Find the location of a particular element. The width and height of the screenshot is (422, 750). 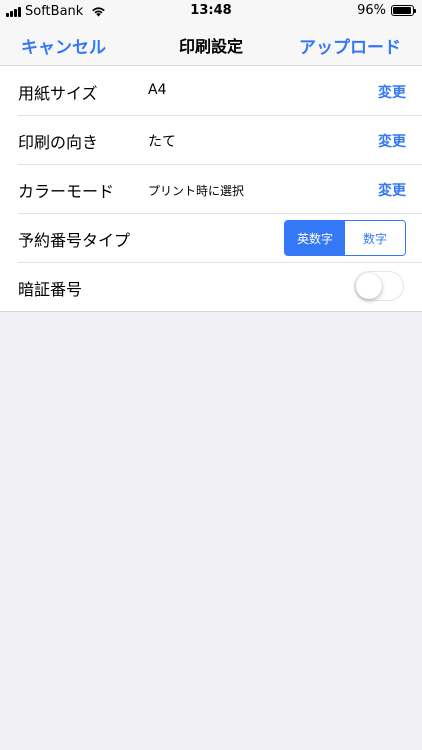

paper-size-change-button: 変更 is located at coordinates (392, 92).